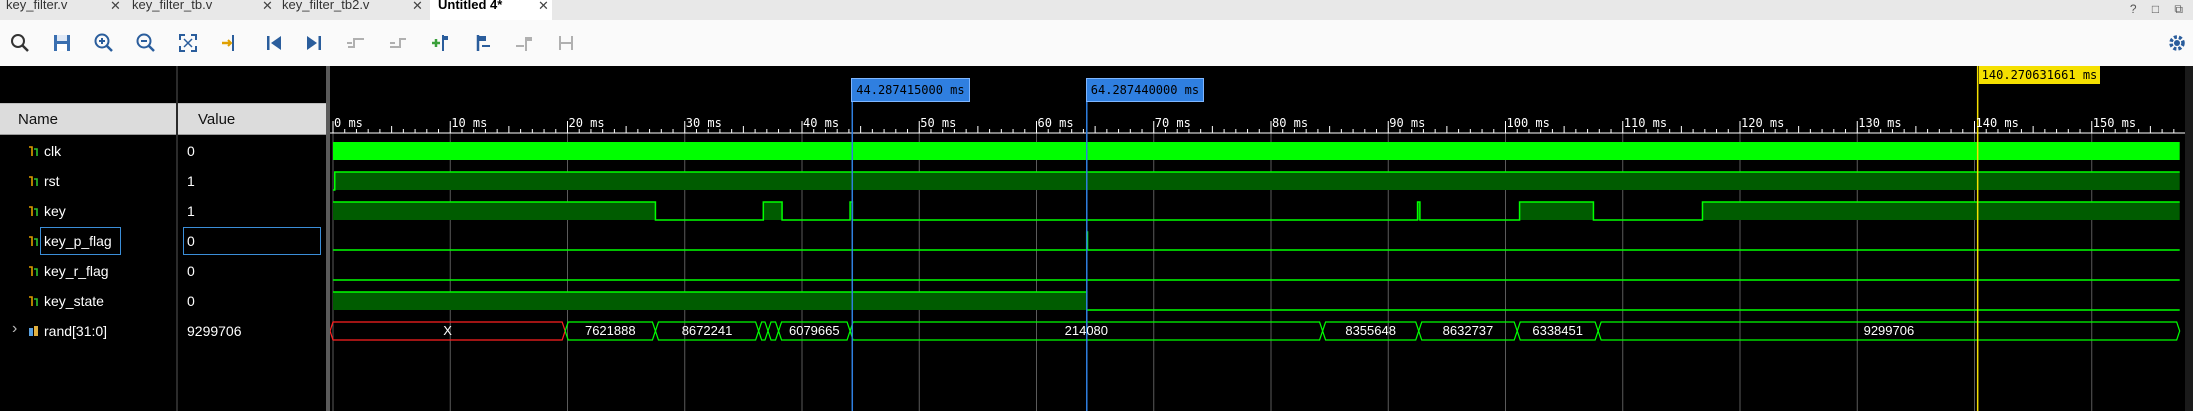 The height and width of the screenshot is (411, 2193). I want to click on zoom-out-icon, so click(146, 43).